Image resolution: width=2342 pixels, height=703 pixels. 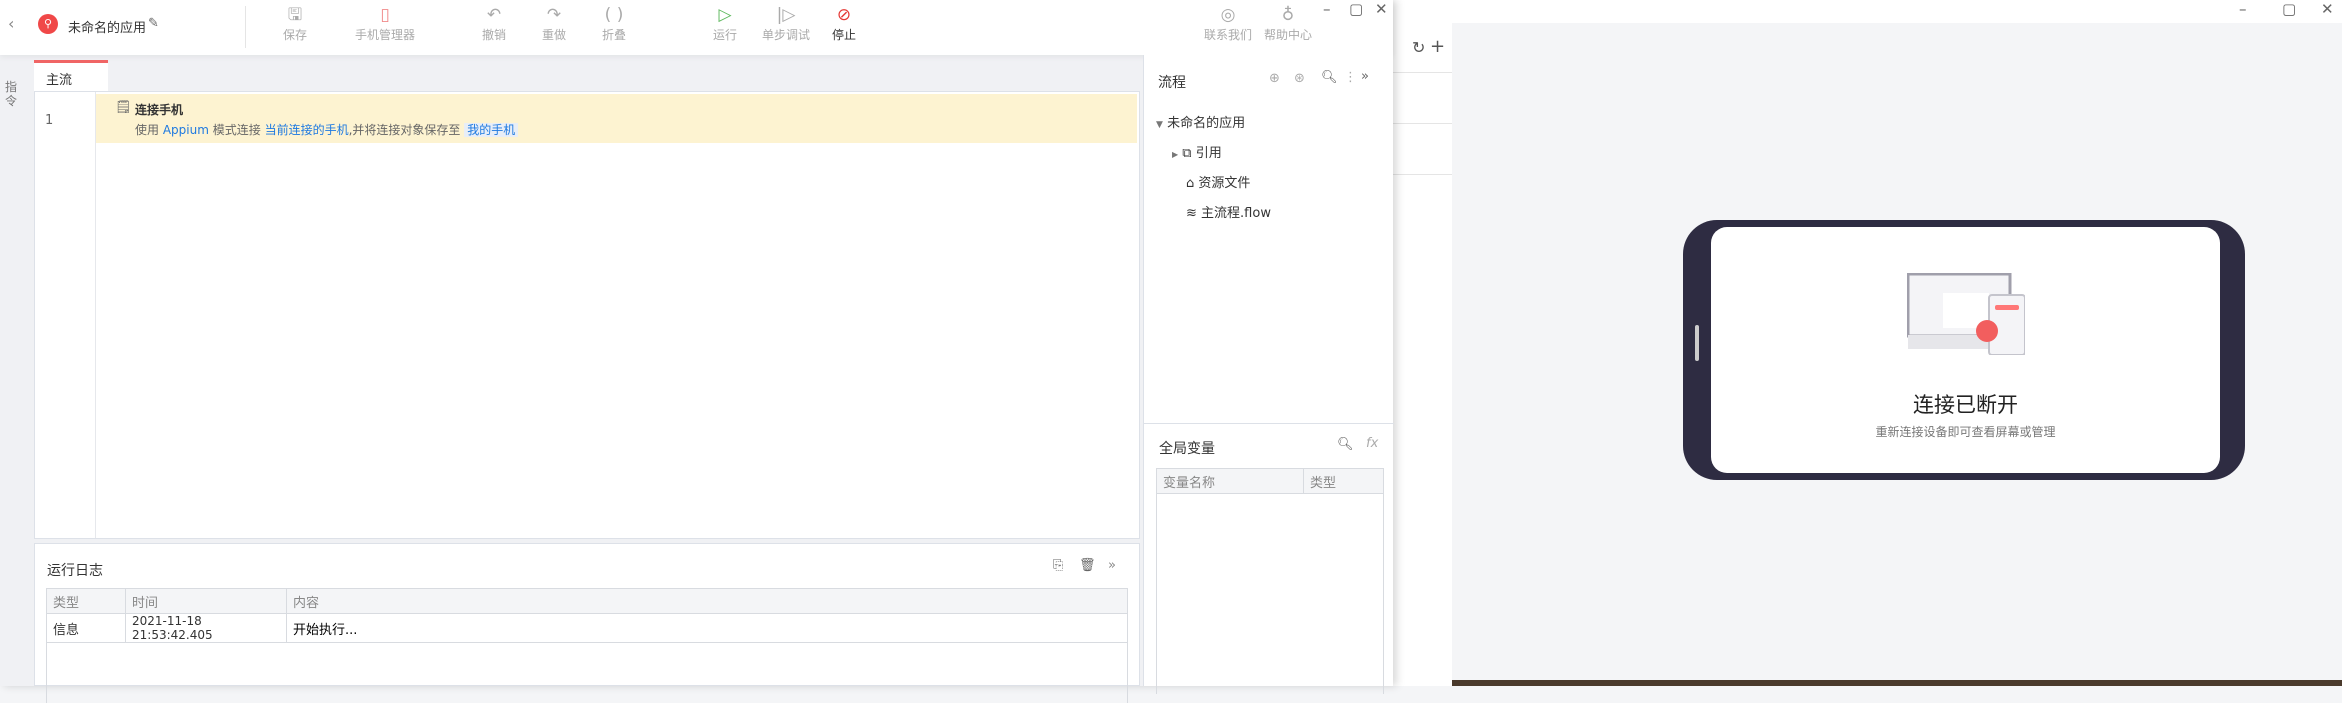 What do you see at coordinates (1058, 565) in the screenshot?
I see `export-log-icon: ⎘` at bounding box center [1058, 565].